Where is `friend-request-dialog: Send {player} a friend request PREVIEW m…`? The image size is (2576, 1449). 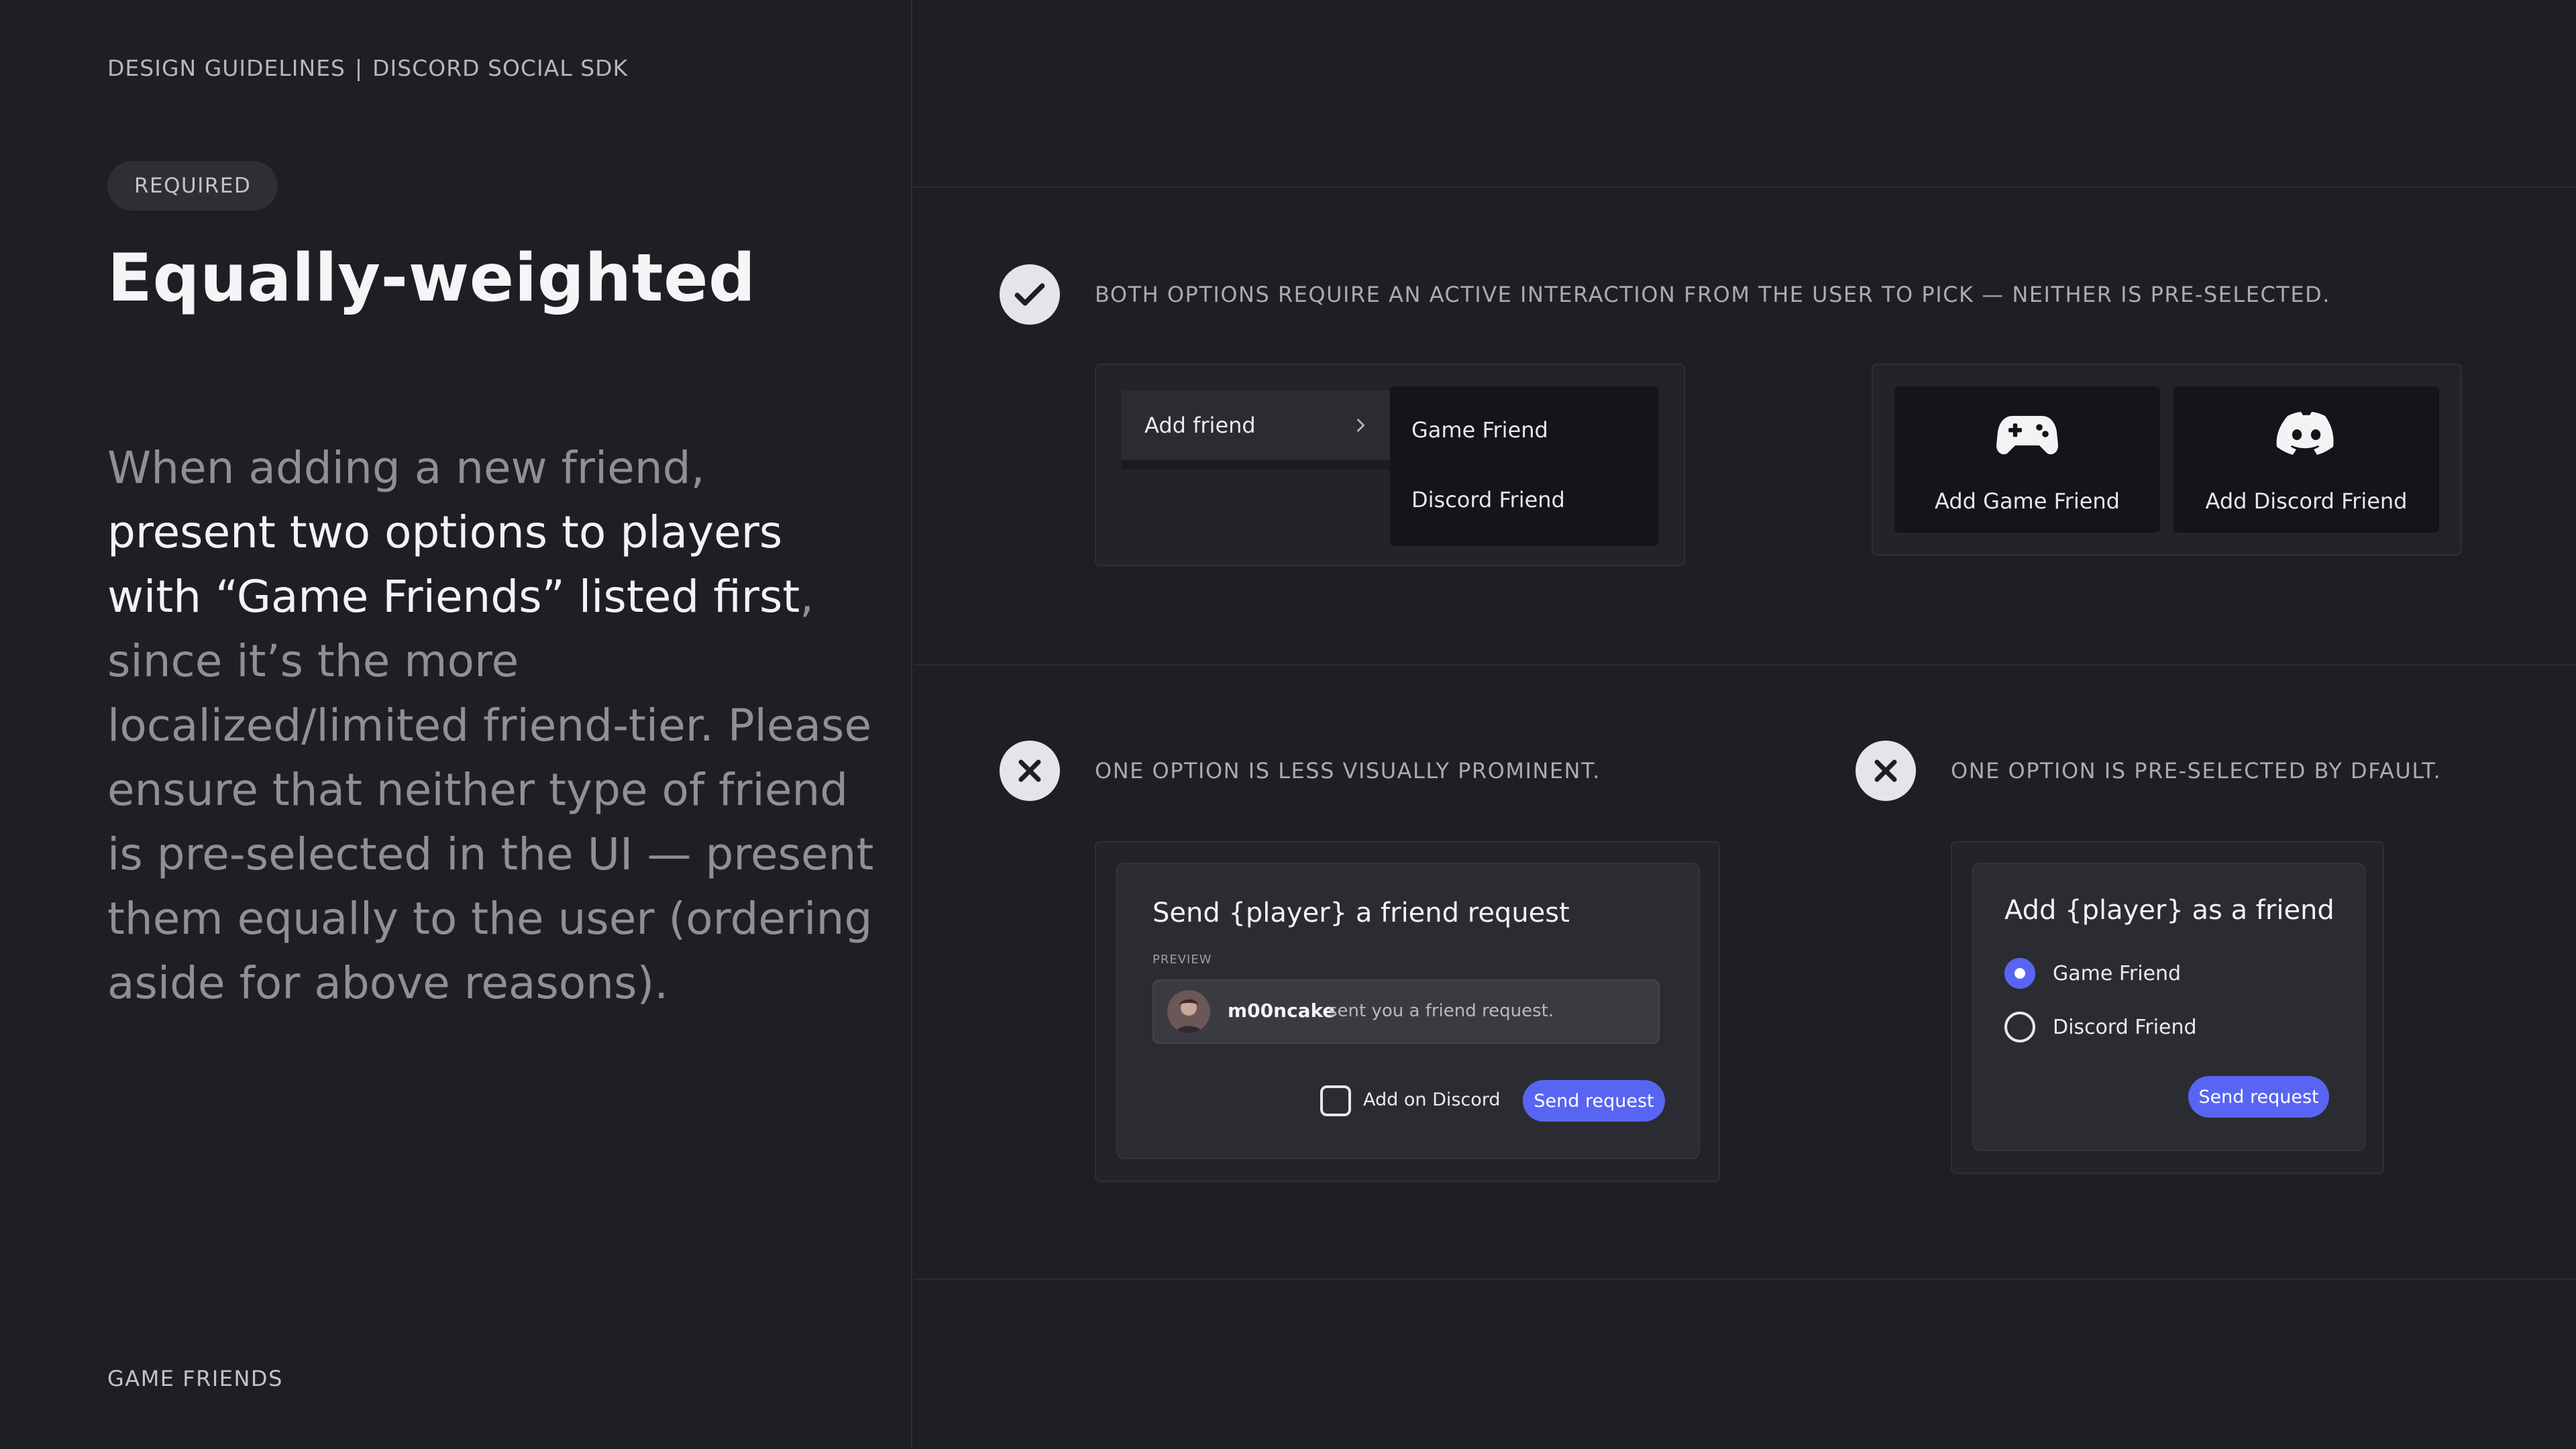
friend-request-dialog: Send {player} a friend request PREVIEW m… is located at coordinates (1408, 1011).